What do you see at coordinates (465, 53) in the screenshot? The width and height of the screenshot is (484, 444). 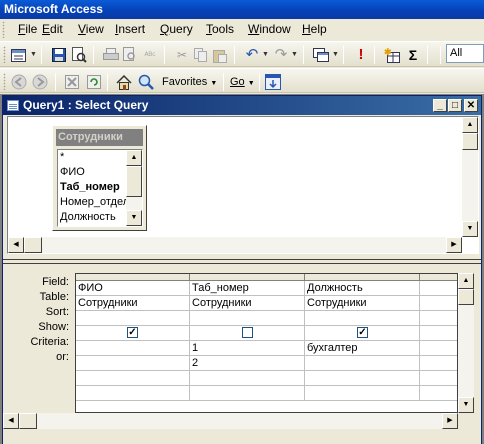 I see `top-values-combo: All` at bounding box center [465, 53].